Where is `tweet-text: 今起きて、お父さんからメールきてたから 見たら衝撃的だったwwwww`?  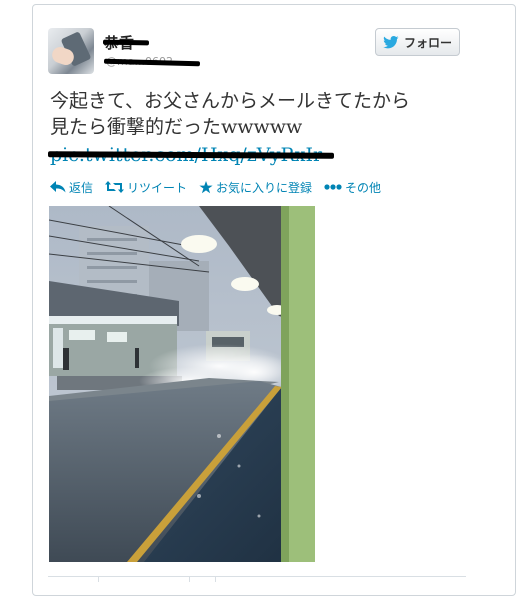
tweet-text: 今起きて、お父さんからメールきてたから 見たら衝撃的だったwwwww is located at coordinates (260, 114).